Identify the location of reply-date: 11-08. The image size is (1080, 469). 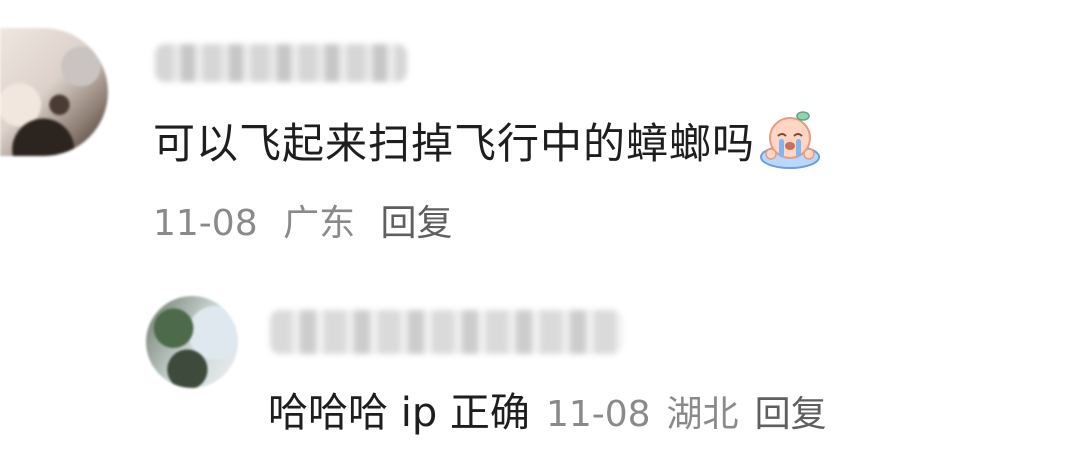
(598, 414).